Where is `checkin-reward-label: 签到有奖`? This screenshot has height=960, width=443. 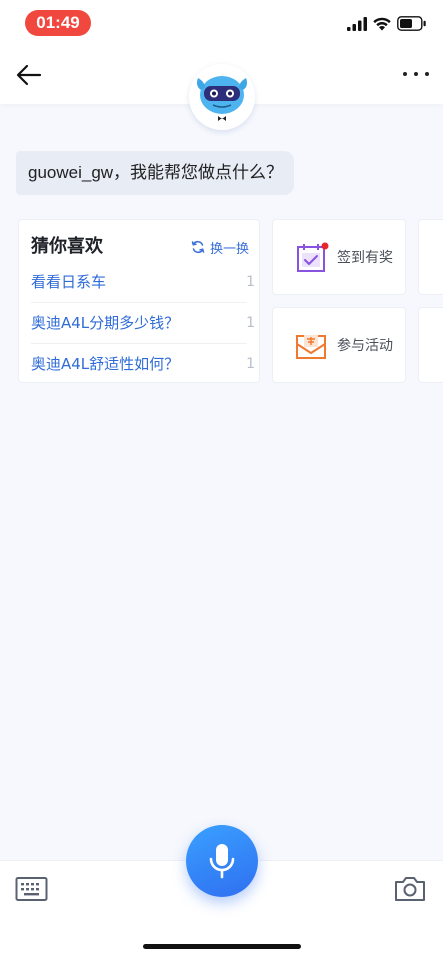
checkin-reward-label: 签到有奖 is located at coordinates (365, 258).